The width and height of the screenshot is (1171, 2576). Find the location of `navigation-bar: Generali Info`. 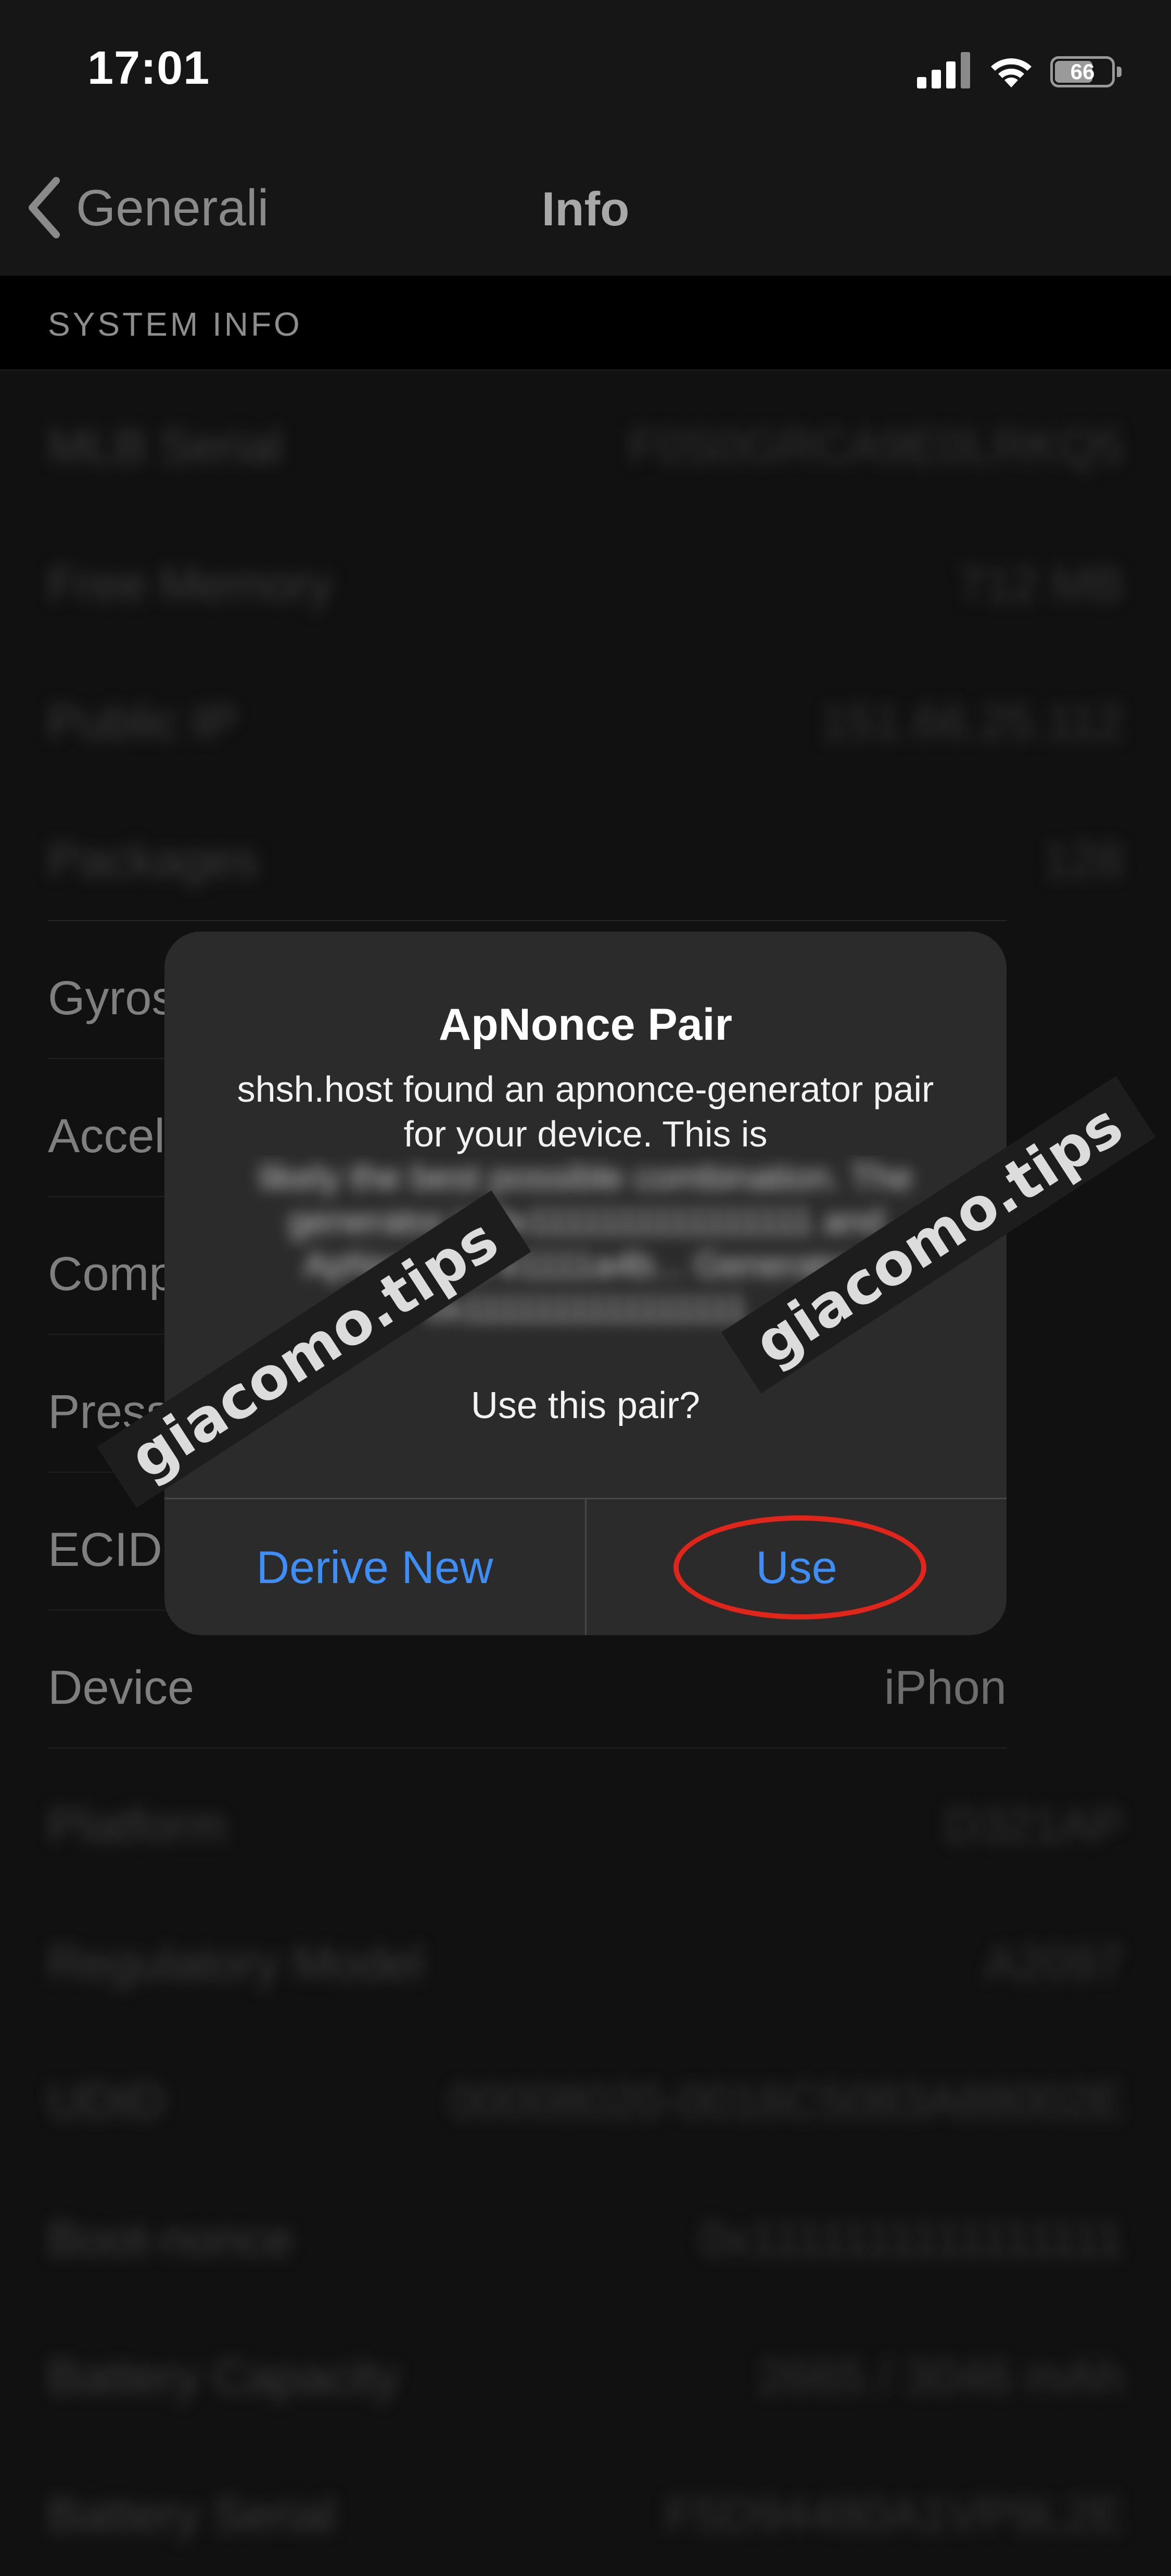

navigation-bar: Generali Info is located at coordinates (585, 209).